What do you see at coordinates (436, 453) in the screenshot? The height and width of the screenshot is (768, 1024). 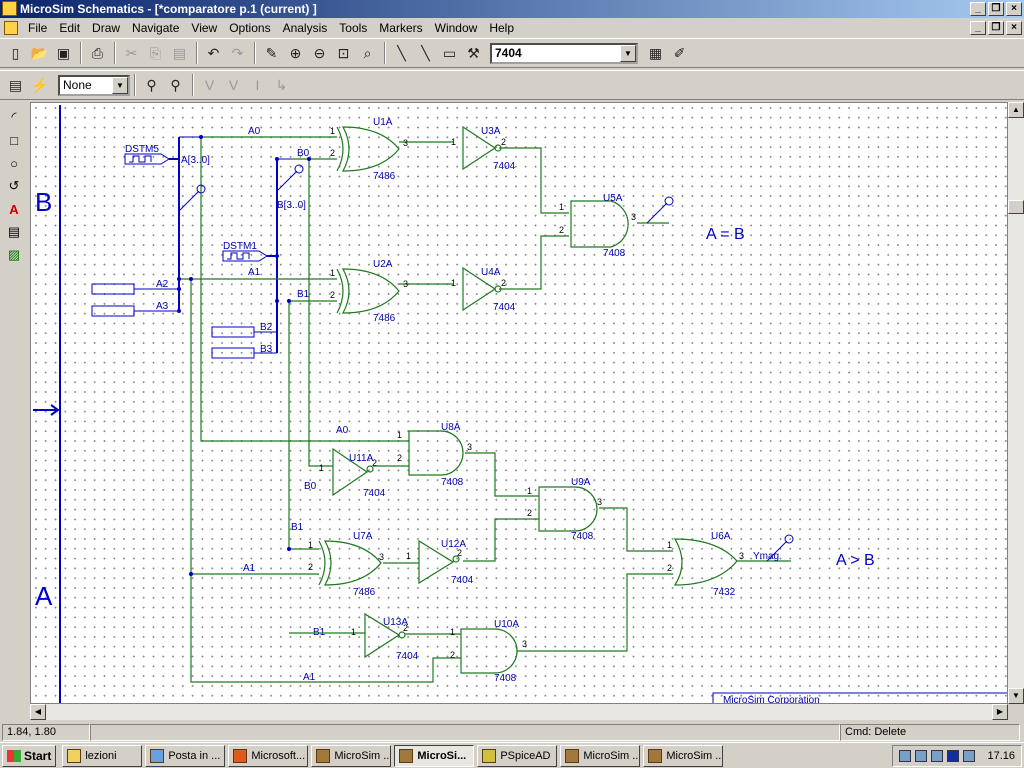 I see `and-gate-u8a` at bounding box center [436, 453].